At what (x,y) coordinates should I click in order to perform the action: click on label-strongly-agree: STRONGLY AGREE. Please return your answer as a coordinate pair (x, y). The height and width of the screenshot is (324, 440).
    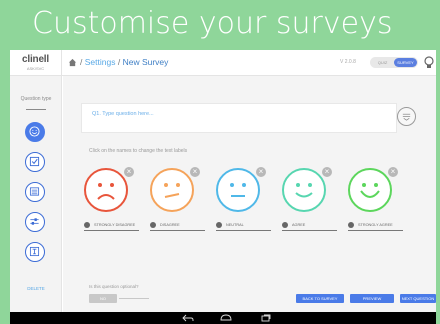
    Looking at the image, I should click on (375, 226).